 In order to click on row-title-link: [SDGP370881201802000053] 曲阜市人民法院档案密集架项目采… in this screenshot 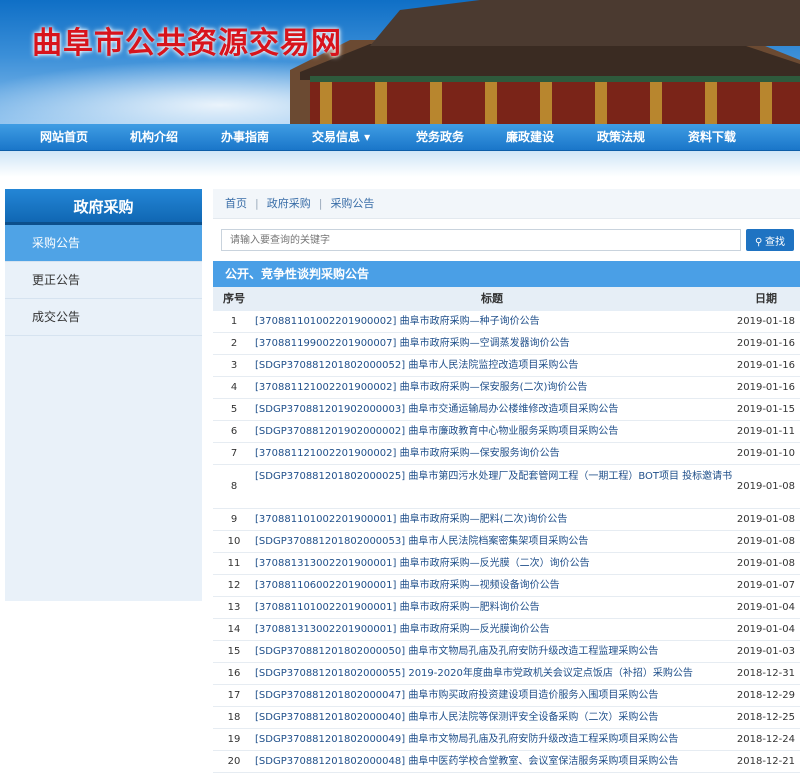, I will do `click(494, 542)`.